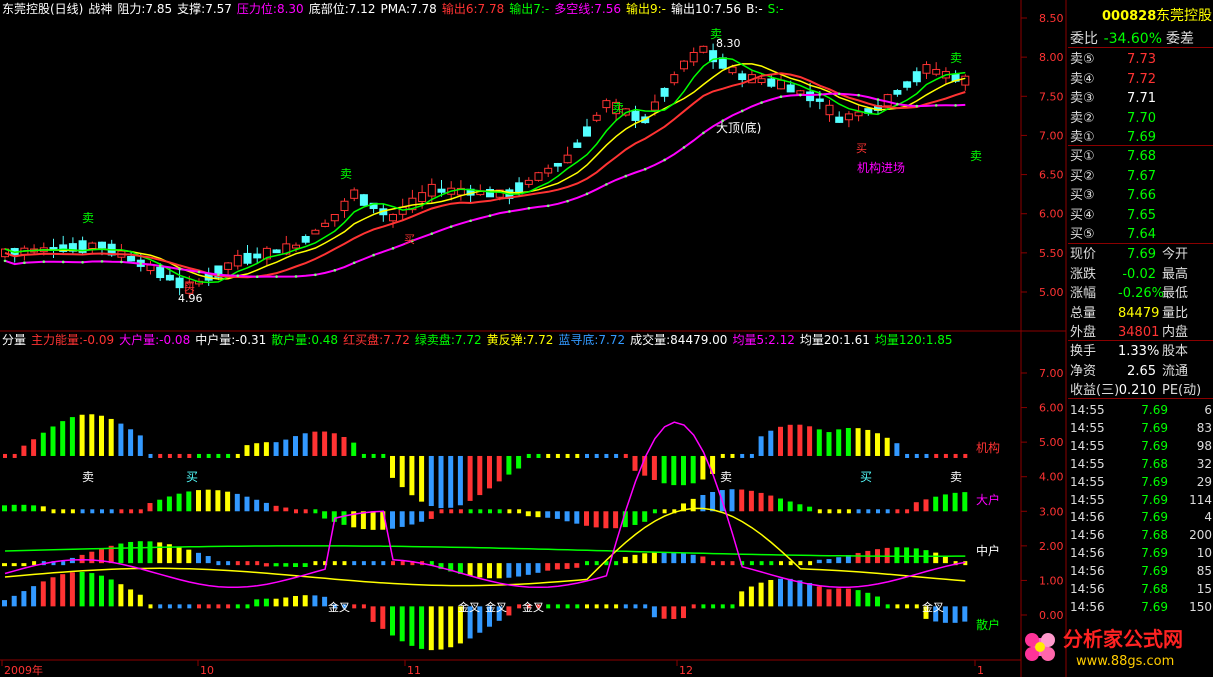 The width and height of the screenshot is (1213, 677). What do you see at coordinates (1208, 517) in the screenshot?
I see `tick-row-6-t3: 4` at bounding box center [1208, 517].